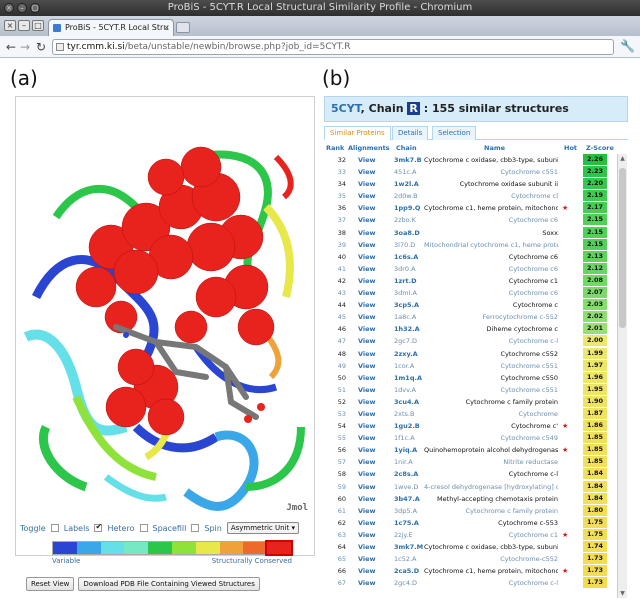 This screenshot has width=640, height=612. Describe the element at coordinates (470, 365) in the screenshot. I see `table-row: 49 View 1cor.A Cytochrome c551 1.97` at that location.